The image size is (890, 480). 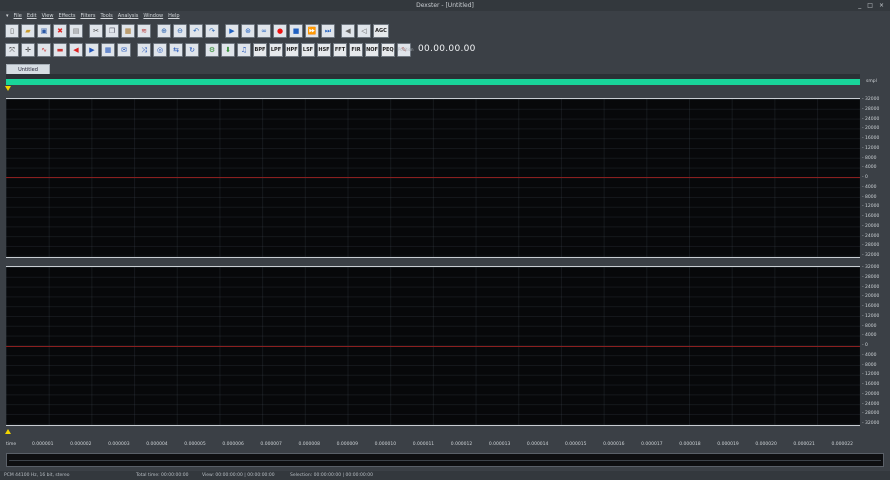 I want to click on app-menu-icon: ▾, so click(x=7, y=16).